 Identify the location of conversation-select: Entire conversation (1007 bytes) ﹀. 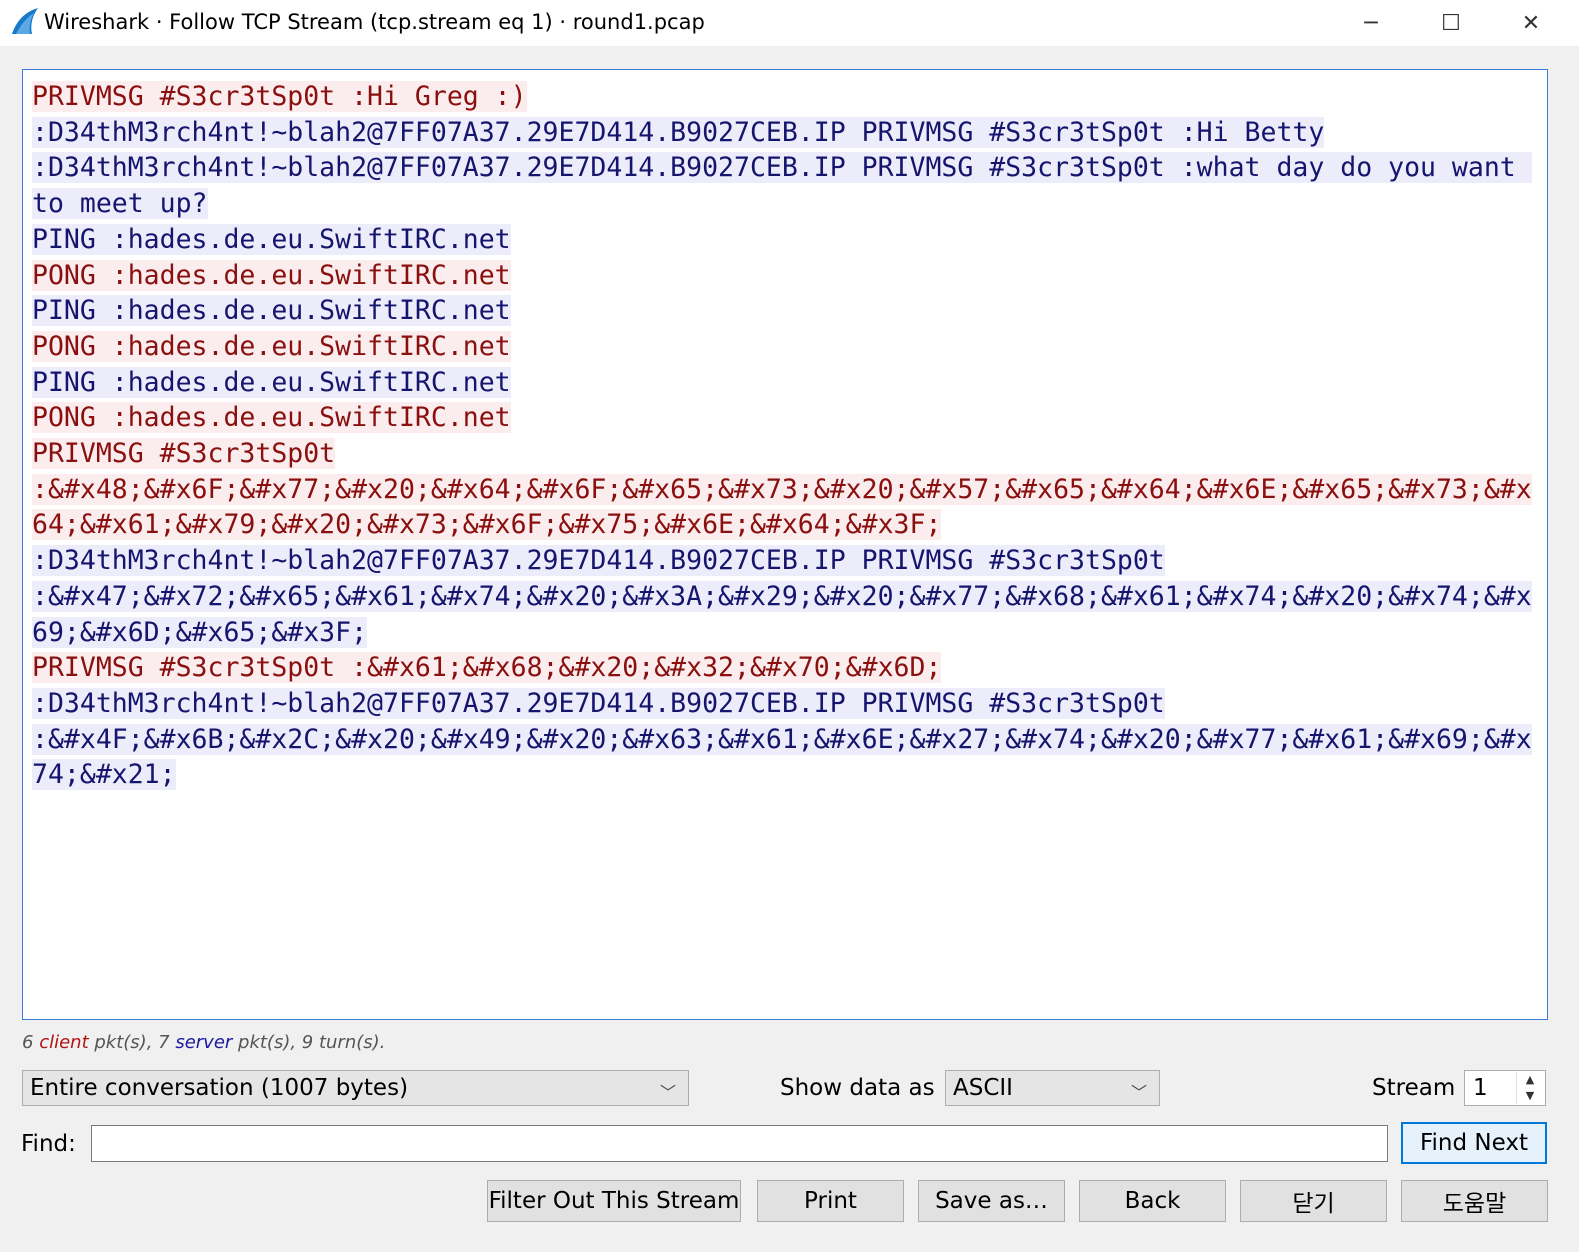
(355, 1088).